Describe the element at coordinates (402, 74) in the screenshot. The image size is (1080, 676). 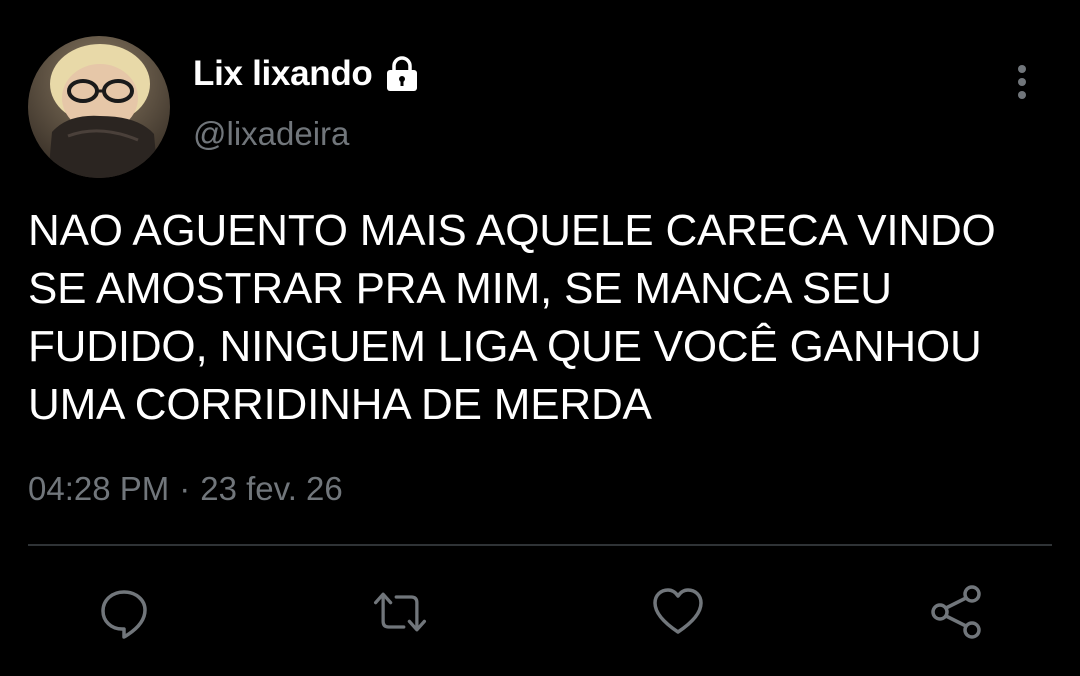
I see `lock-icon` at that location.